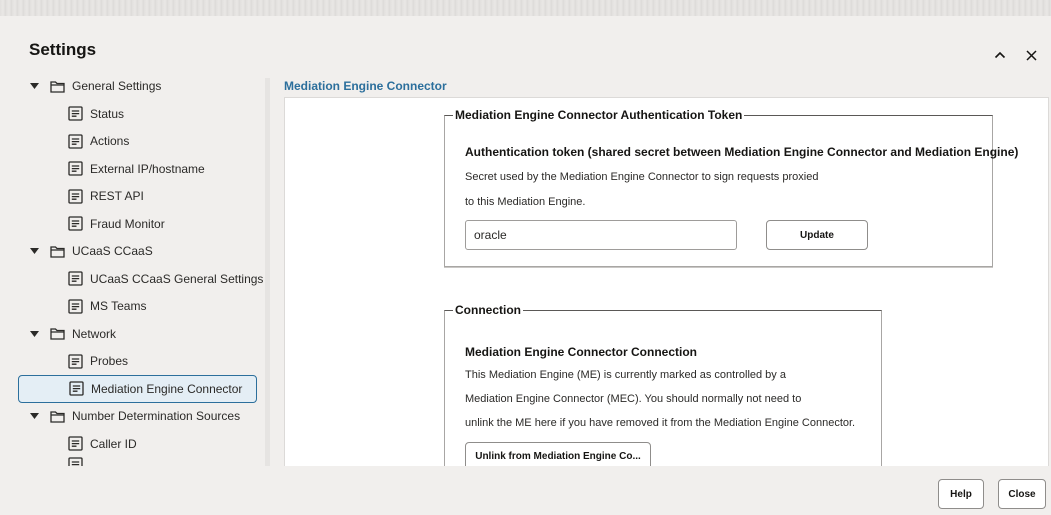 This screenshot has width=1051, height=515. Describe the element at coordinates (156, 416) in the screenshot. I see `tree-item-label: Number Determination Sources` at that location.